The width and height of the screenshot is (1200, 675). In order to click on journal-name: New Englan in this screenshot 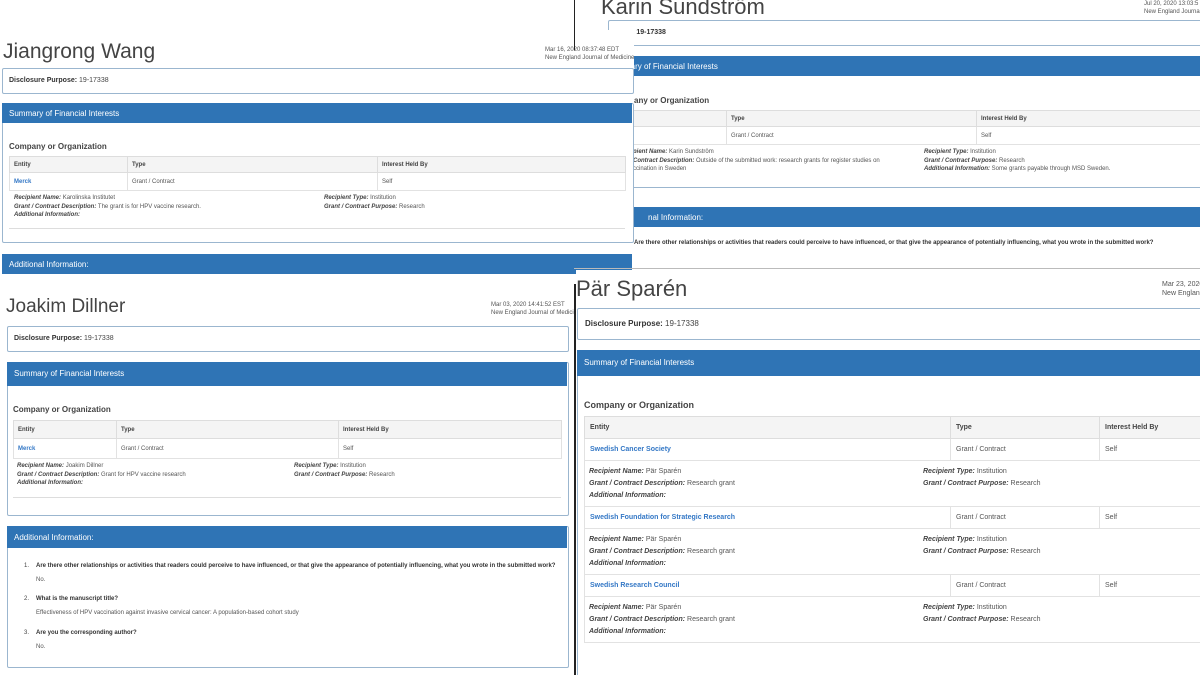, I will do `click(1181, 294)`.